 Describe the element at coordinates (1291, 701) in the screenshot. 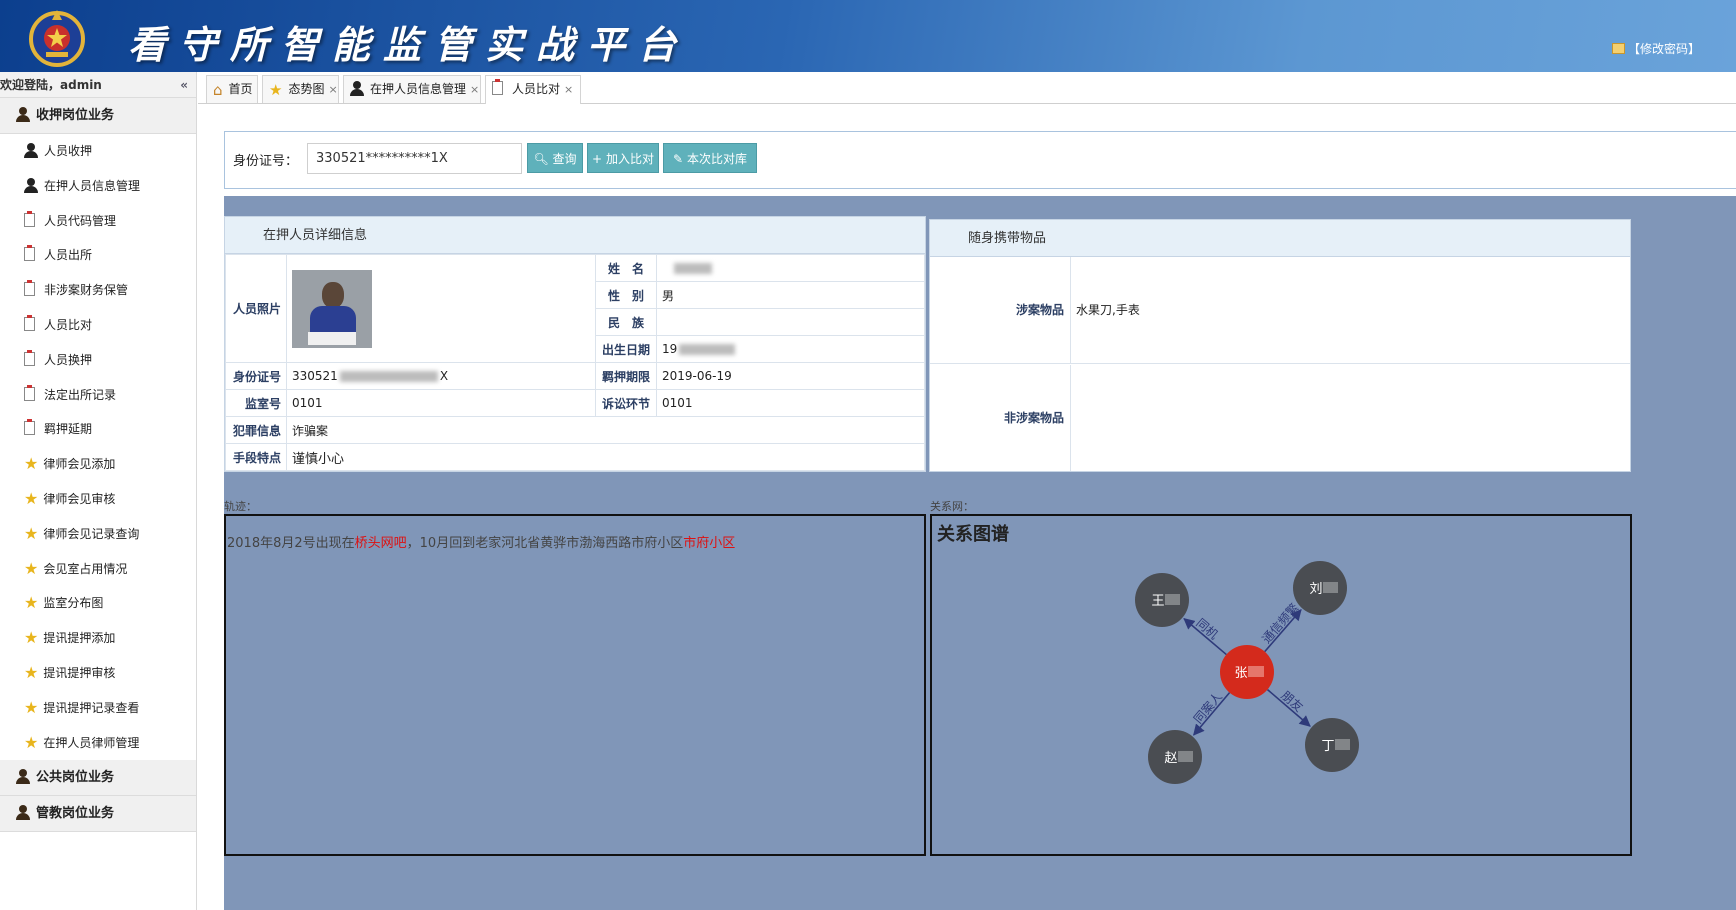

I see `relation-edge-label: 朋友` at that location.